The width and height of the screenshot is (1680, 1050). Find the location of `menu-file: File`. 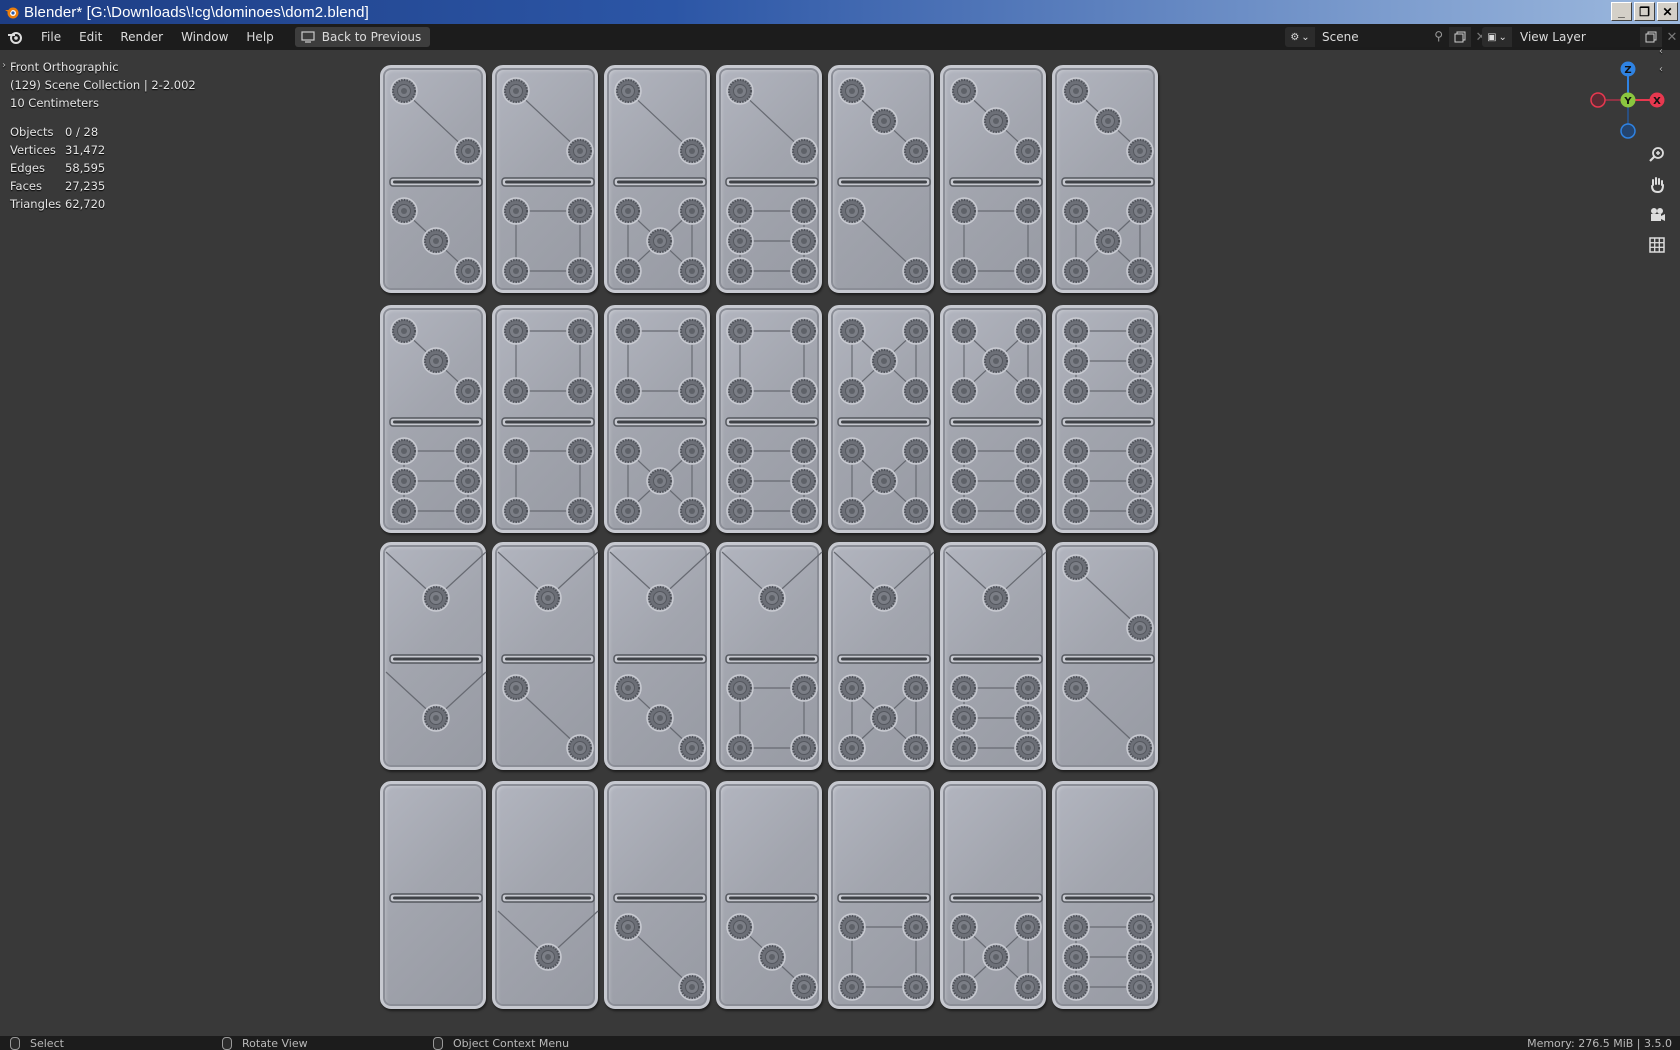

menu-file: File is located at coordinates (51, 37).